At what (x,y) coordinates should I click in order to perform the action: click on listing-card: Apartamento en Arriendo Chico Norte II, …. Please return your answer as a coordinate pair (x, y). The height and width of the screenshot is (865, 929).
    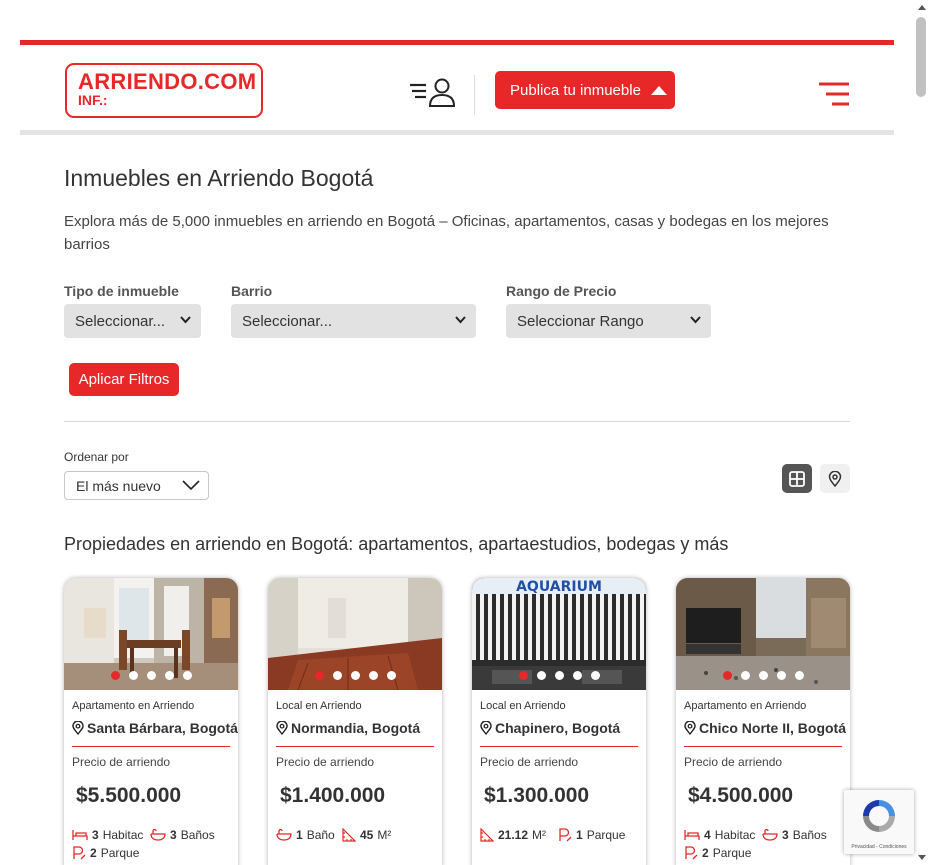
    Looking at the image, I should click on (763, 721).